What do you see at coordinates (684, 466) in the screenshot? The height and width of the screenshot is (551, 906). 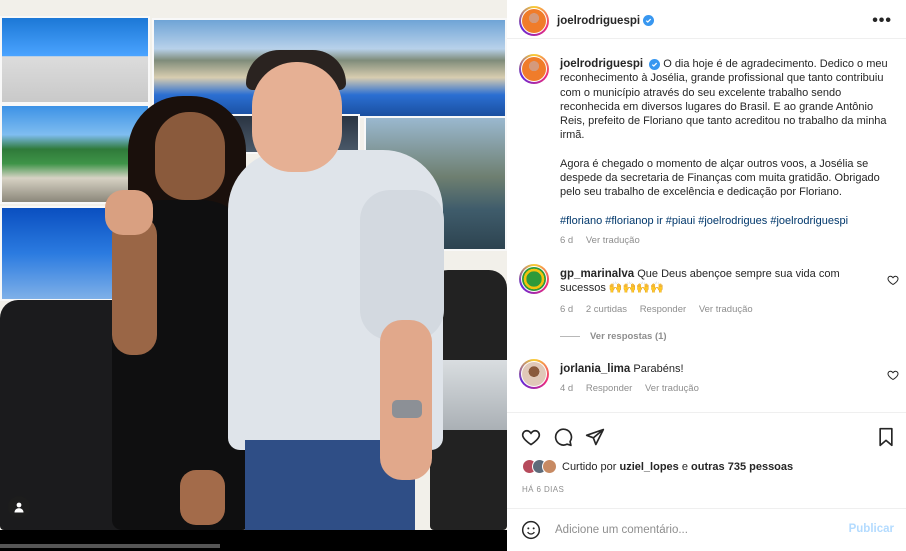 I see `liked-by-mid: e` at bounding box center [684, 466].